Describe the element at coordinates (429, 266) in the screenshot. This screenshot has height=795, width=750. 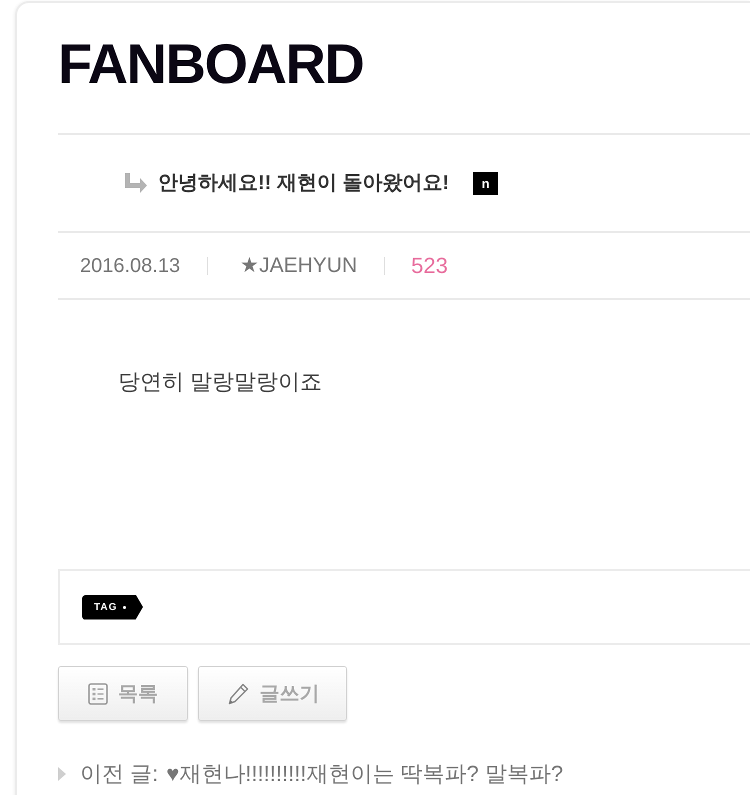
I see `view-count: 523` at that location.